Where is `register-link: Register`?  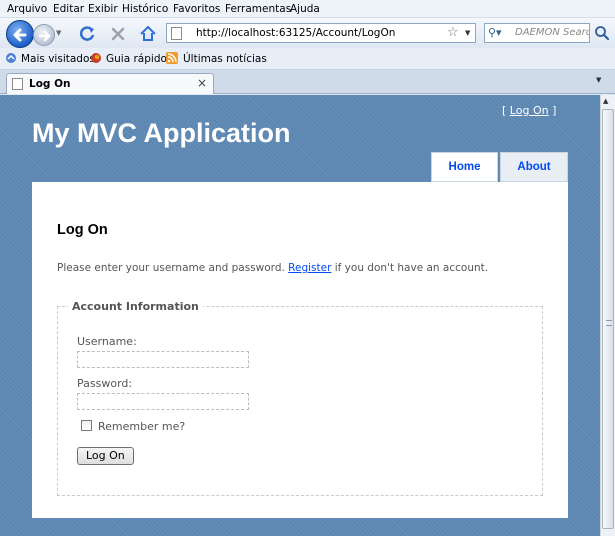
register-link: Register is located at coordinates (309, 268).